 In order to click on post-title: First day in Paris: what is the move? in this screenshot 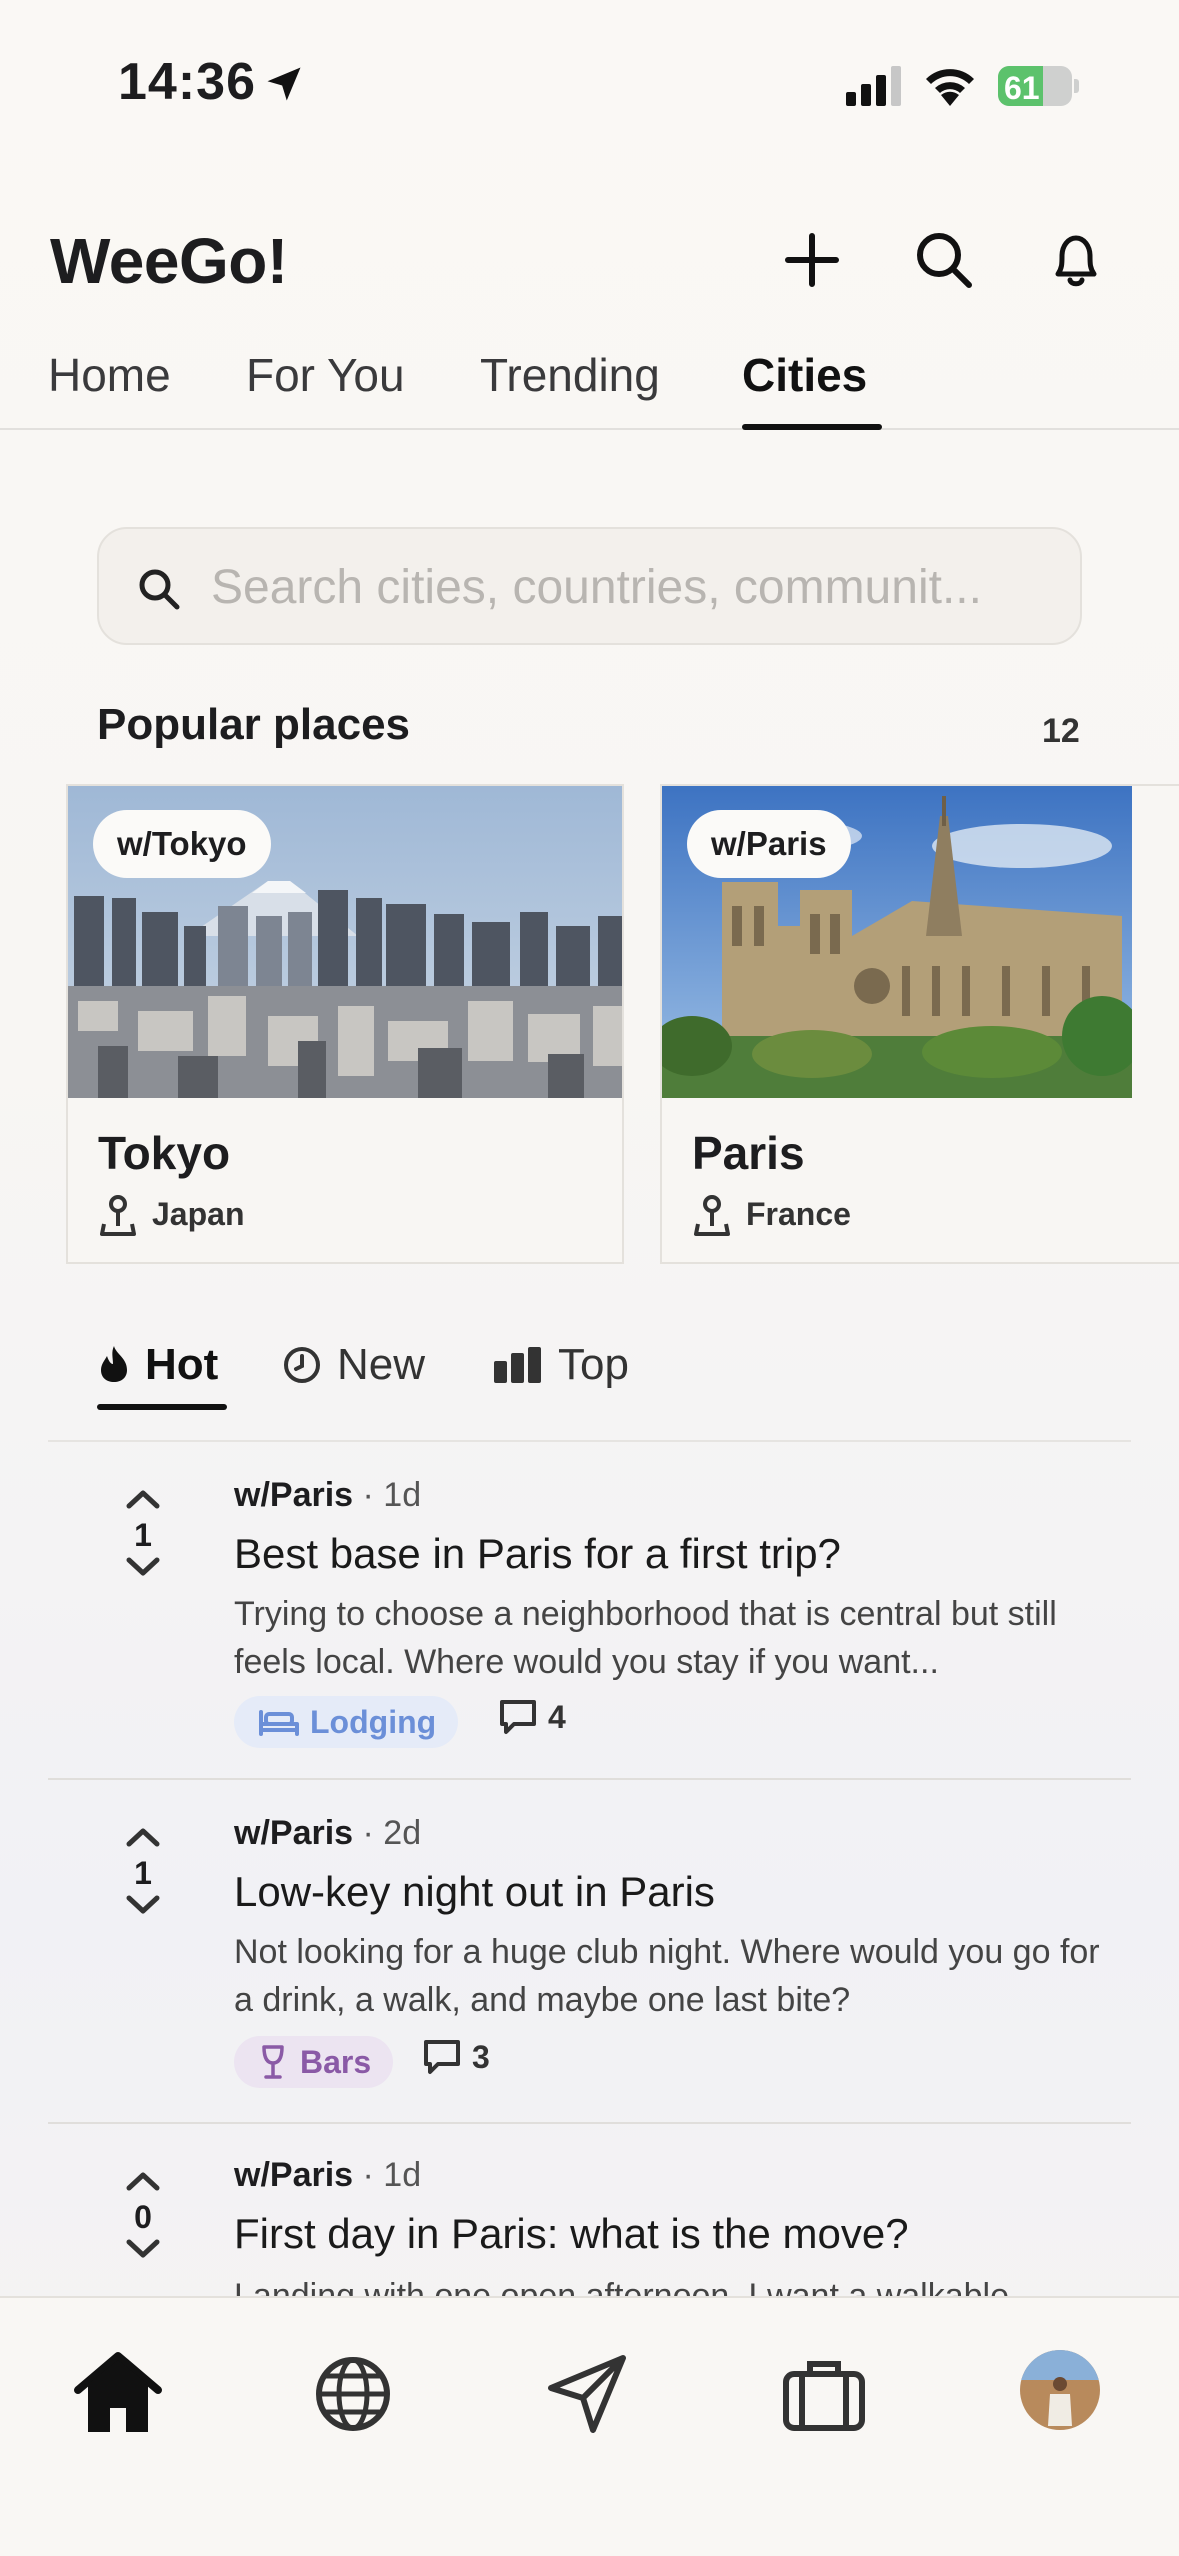, I will do `click(571, 2234)`.